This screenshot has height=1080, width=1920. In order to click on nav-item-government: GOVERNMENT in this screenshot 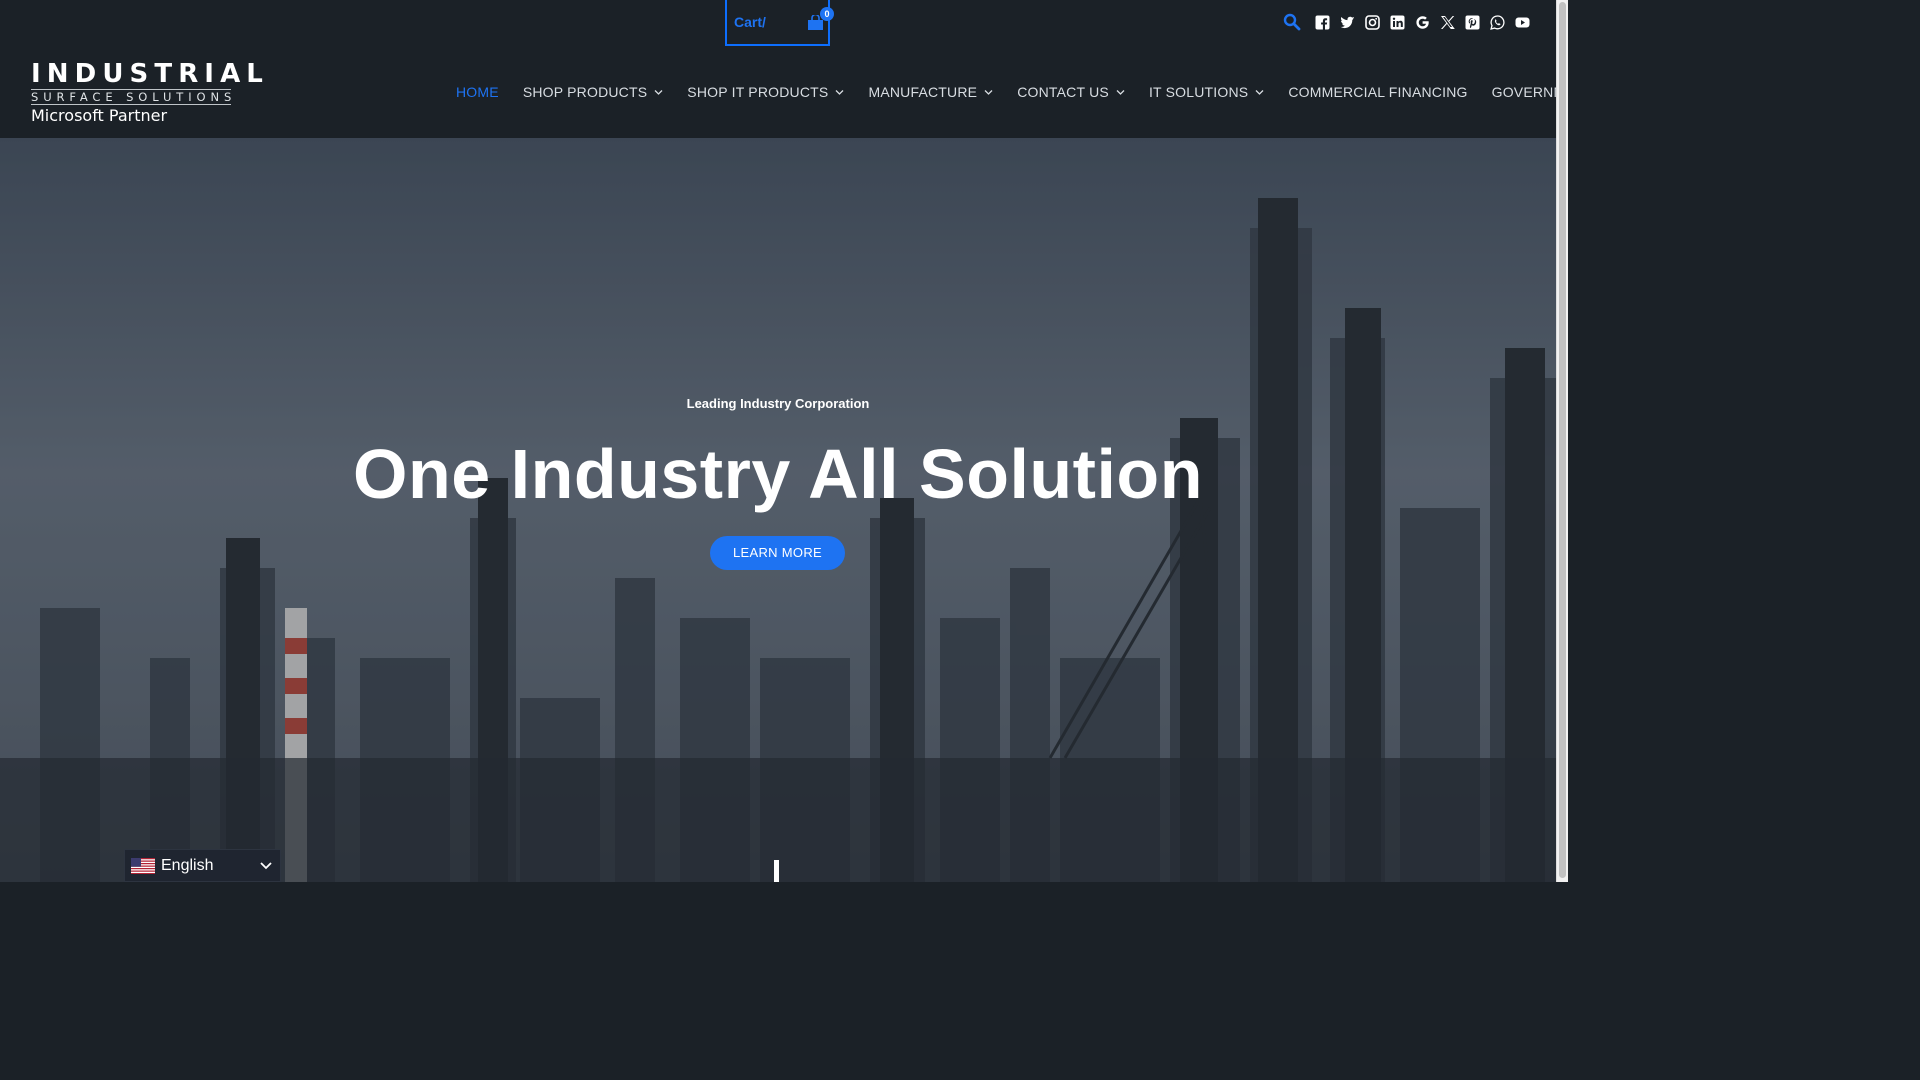, I will do `click(1518, 92)`.